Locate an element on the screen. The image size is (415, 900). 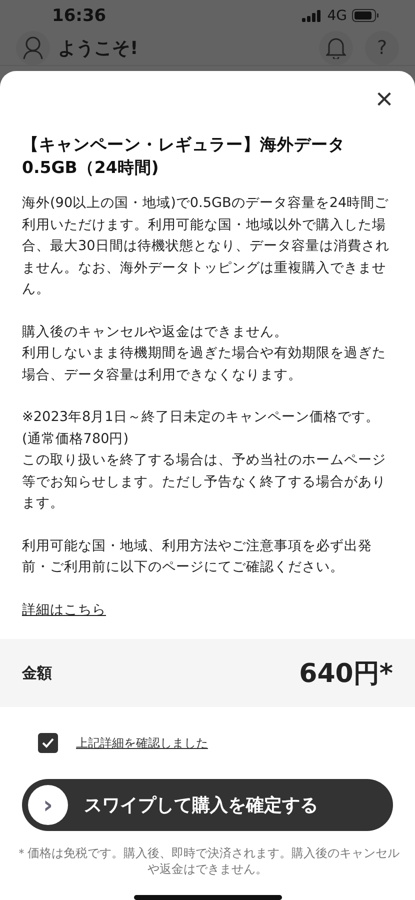
person-icon is located at coordinates (33, 48).